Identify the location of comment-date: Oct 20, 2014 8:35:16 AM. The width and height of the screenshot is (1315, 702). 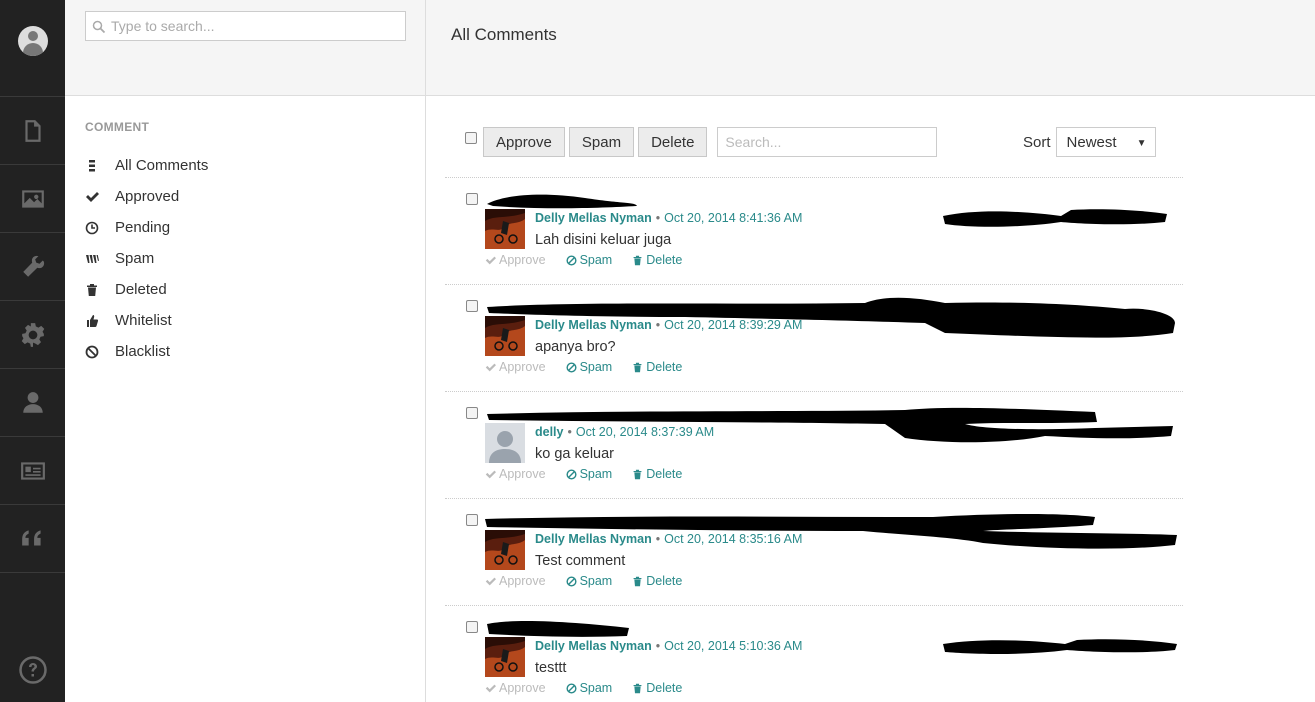
(733, 539).